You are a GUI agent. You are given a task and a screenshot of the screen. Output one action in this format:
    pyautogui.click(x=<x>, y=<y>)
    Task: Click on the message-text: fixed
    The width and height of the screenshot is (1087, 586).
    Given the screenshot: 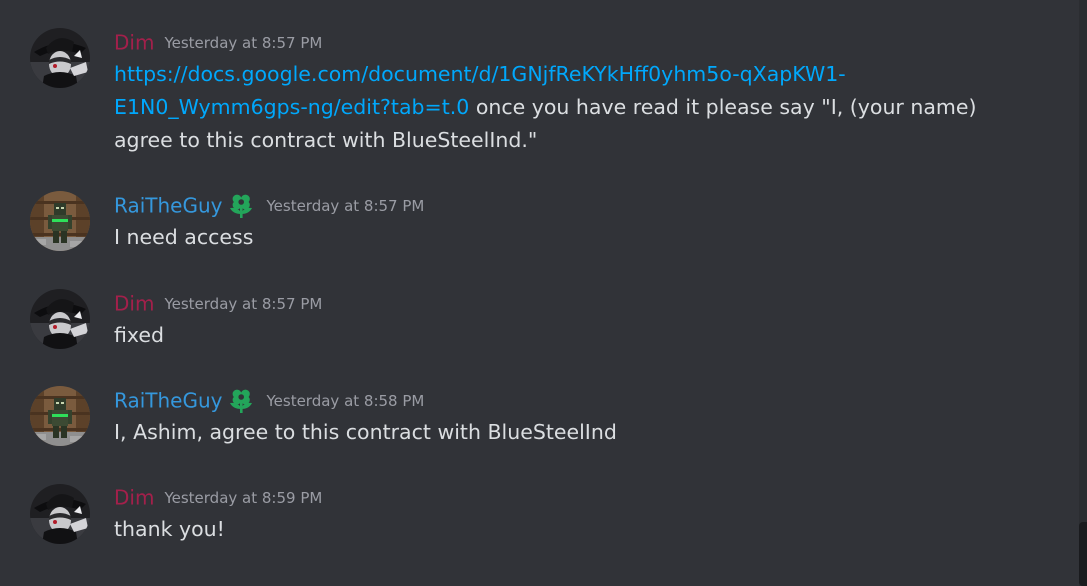 What is the action you would take?
    pyautogui.click(x=139, y=335)
    